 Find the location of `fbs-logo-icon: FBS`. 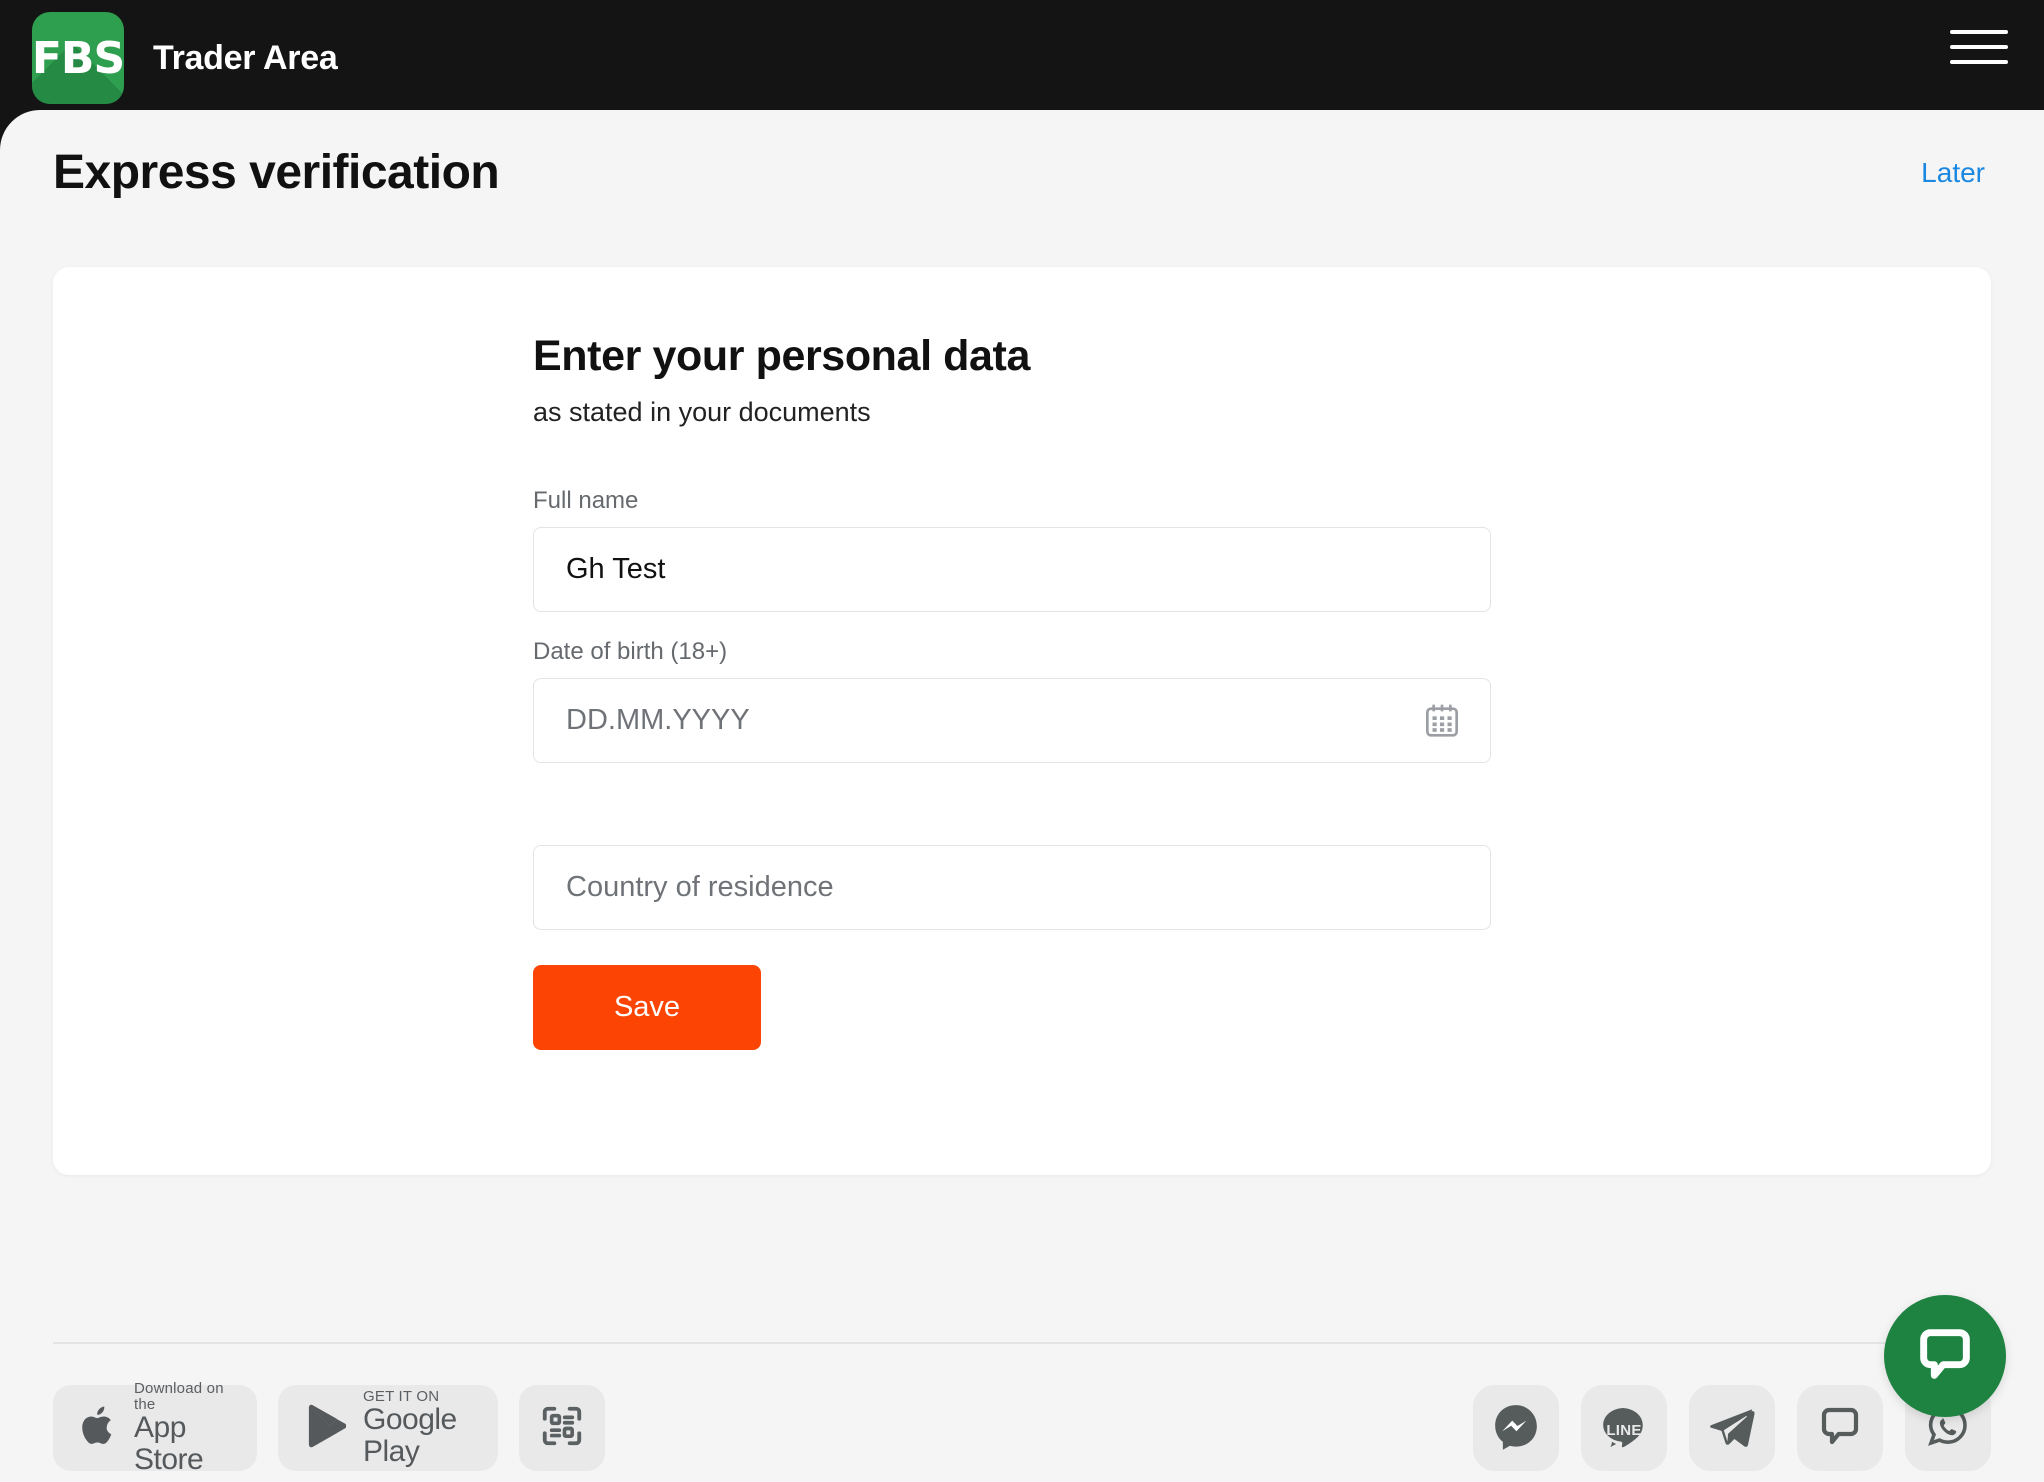

fbs-logo-icon: FBS is located at coordinates (78, 58).